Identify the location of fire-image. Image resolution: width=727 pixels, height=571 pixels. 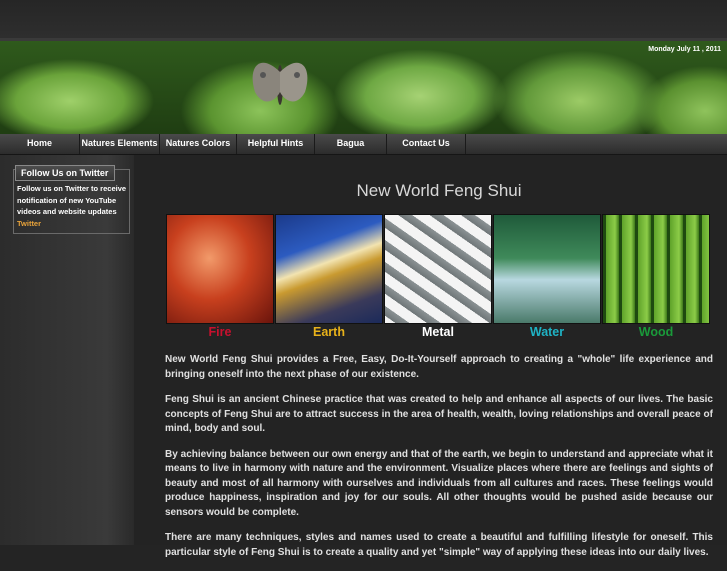
(220, 269).